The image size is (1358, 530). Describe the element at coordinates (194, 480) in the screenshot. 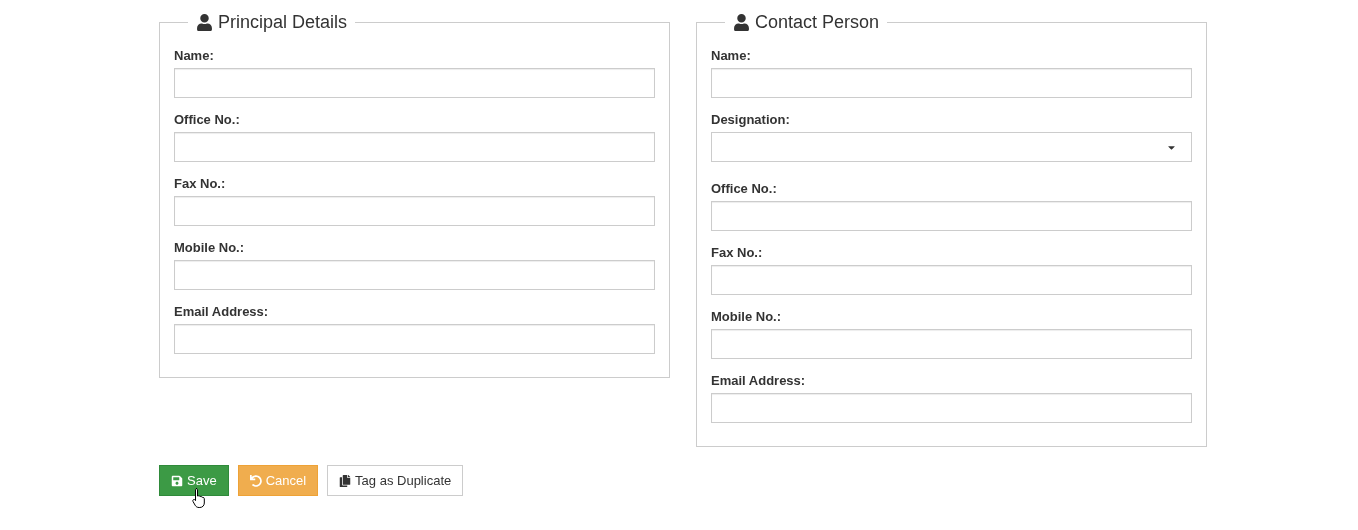

I see `action-button: Save` at that location.